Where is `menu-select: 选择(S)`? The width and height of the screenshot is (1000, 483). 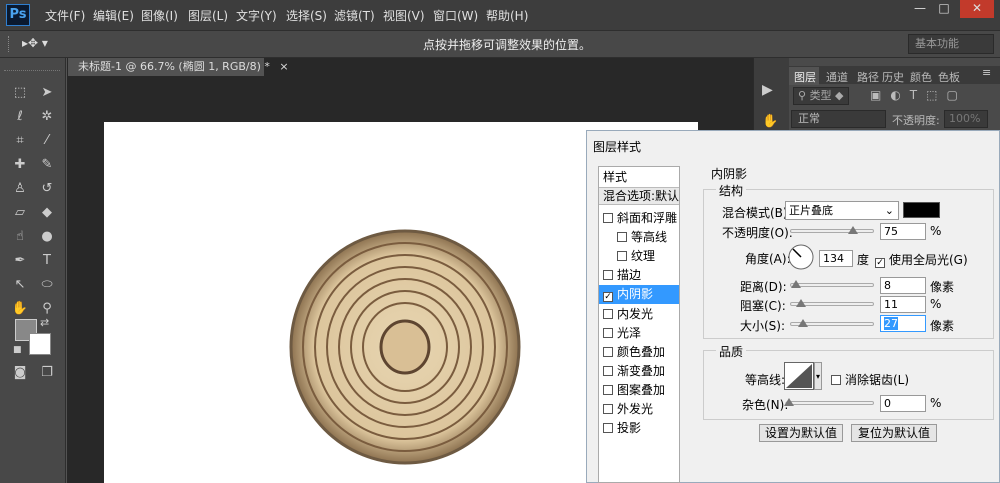
menu-select: 选择(S) is located at coordinates (306, 15).